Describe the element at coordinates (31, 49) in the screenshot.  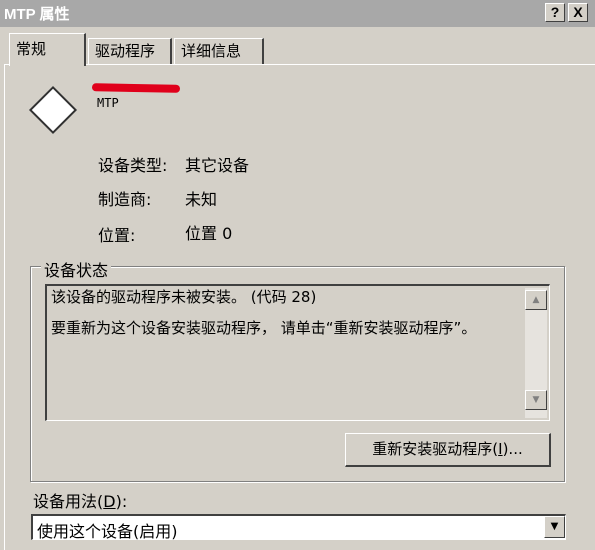
I see `tab-label: 常规` at that location.